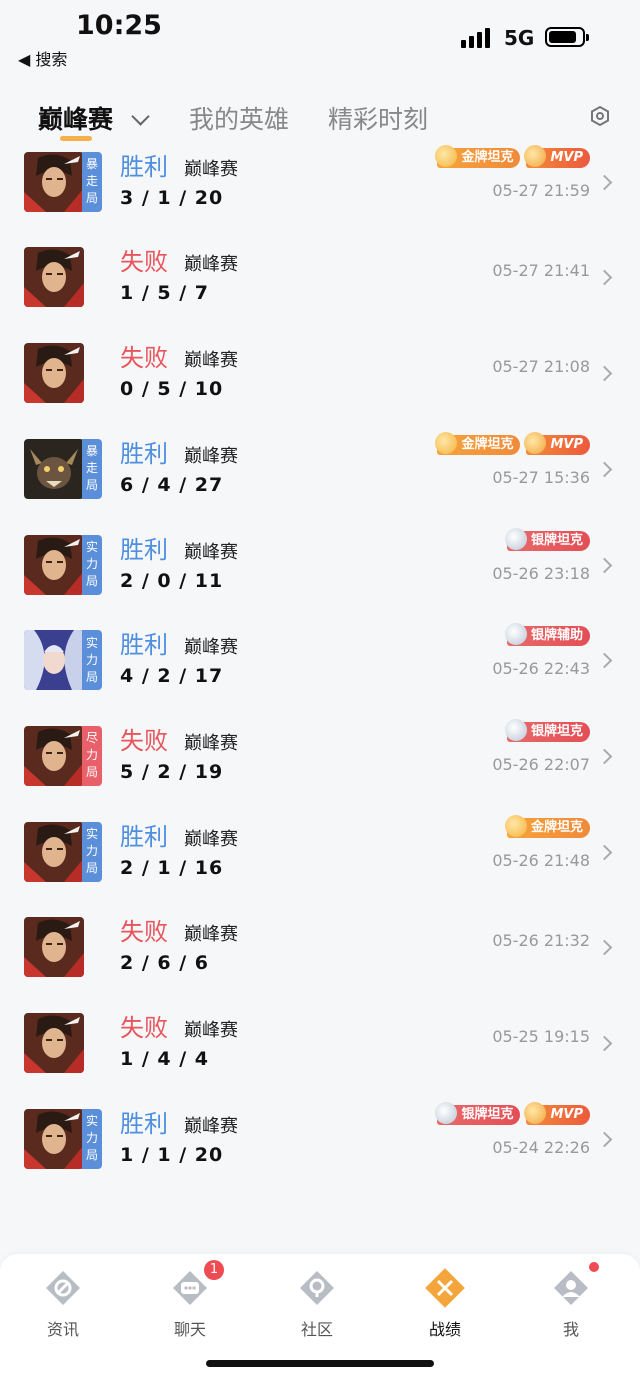 The image size is (640, 1384). I want to click on match-time: 05-26 22:43, so click(541, 669).